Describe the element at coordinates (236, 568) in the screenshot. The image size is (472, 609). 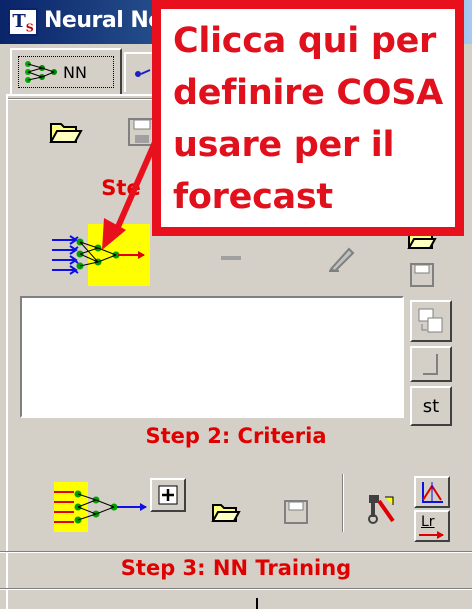
I see `step3-label: Step 3: NN Training` at that location.